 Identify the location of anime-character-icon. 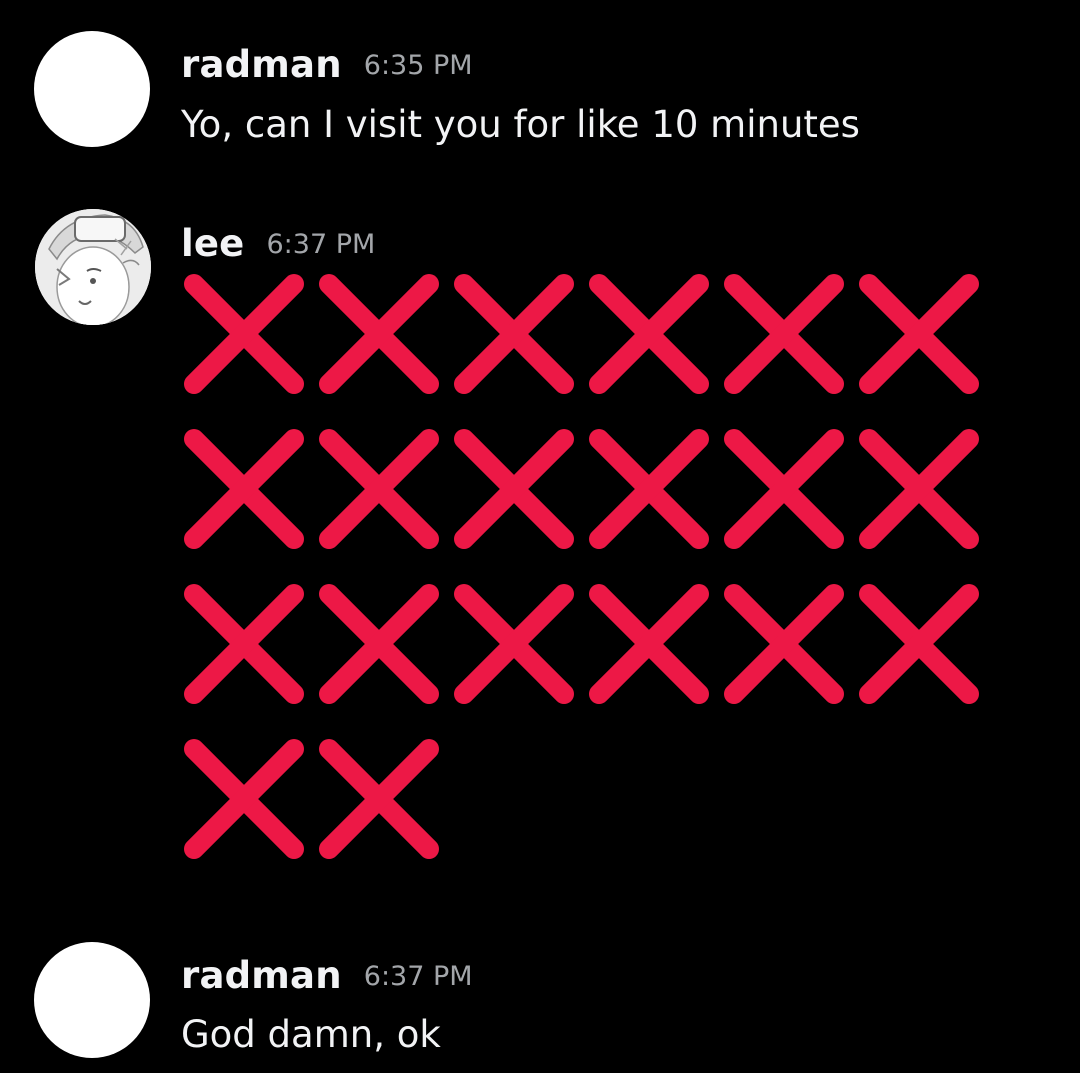
(93, 267).